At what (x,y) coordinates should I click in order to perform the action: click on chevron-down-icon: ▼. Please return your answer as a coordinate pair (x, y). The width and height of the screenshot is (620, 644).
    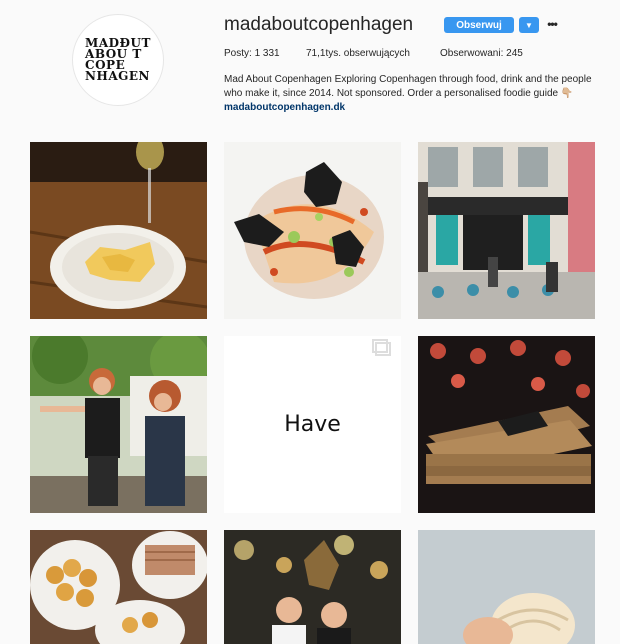
    Looking at the image, I should click on (529, 25).